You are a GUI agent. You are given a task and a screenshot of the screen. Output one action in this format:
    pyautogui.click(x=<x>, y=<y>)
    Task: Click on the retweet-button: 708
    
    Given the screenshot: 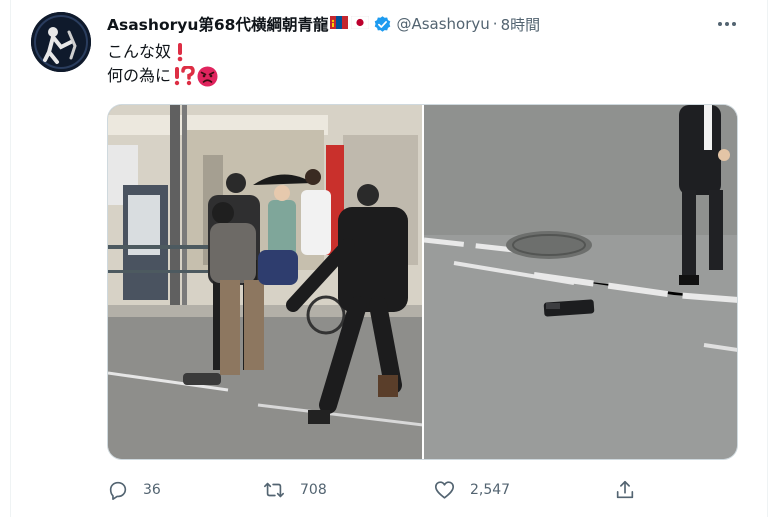 What is the action you would take?
    pyautogui.click(x=294, y=490)
    